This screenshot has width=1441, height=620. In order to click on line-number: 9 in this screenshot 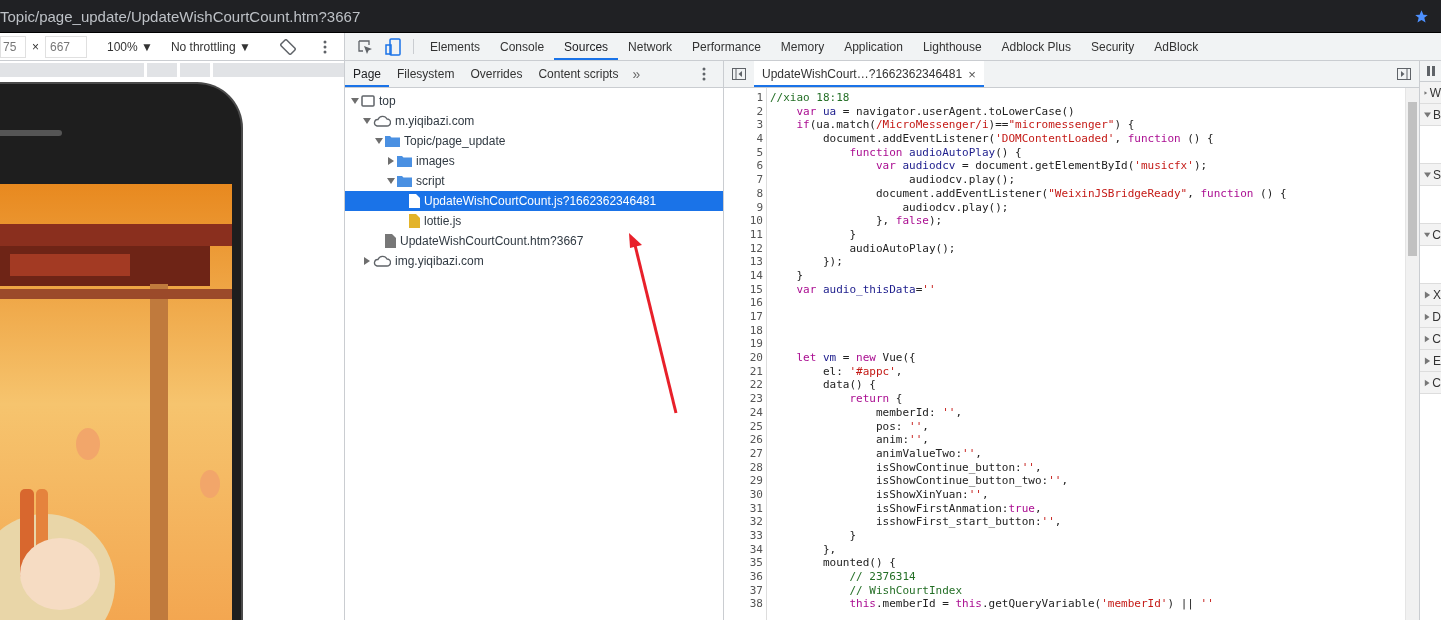, I will do `click(759, 207)`.